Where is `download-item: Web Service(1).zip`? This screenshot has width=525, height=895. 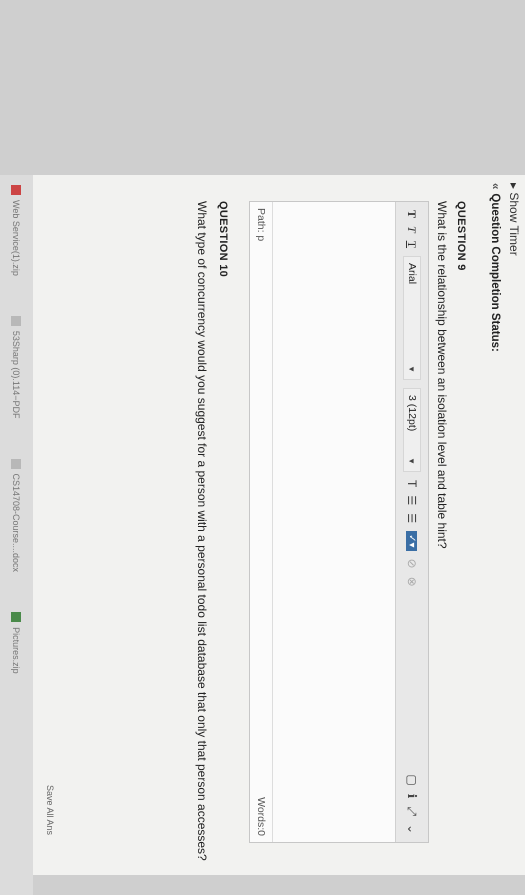
download-item: Web Service(1).zip is located at coordinates (16, 230).